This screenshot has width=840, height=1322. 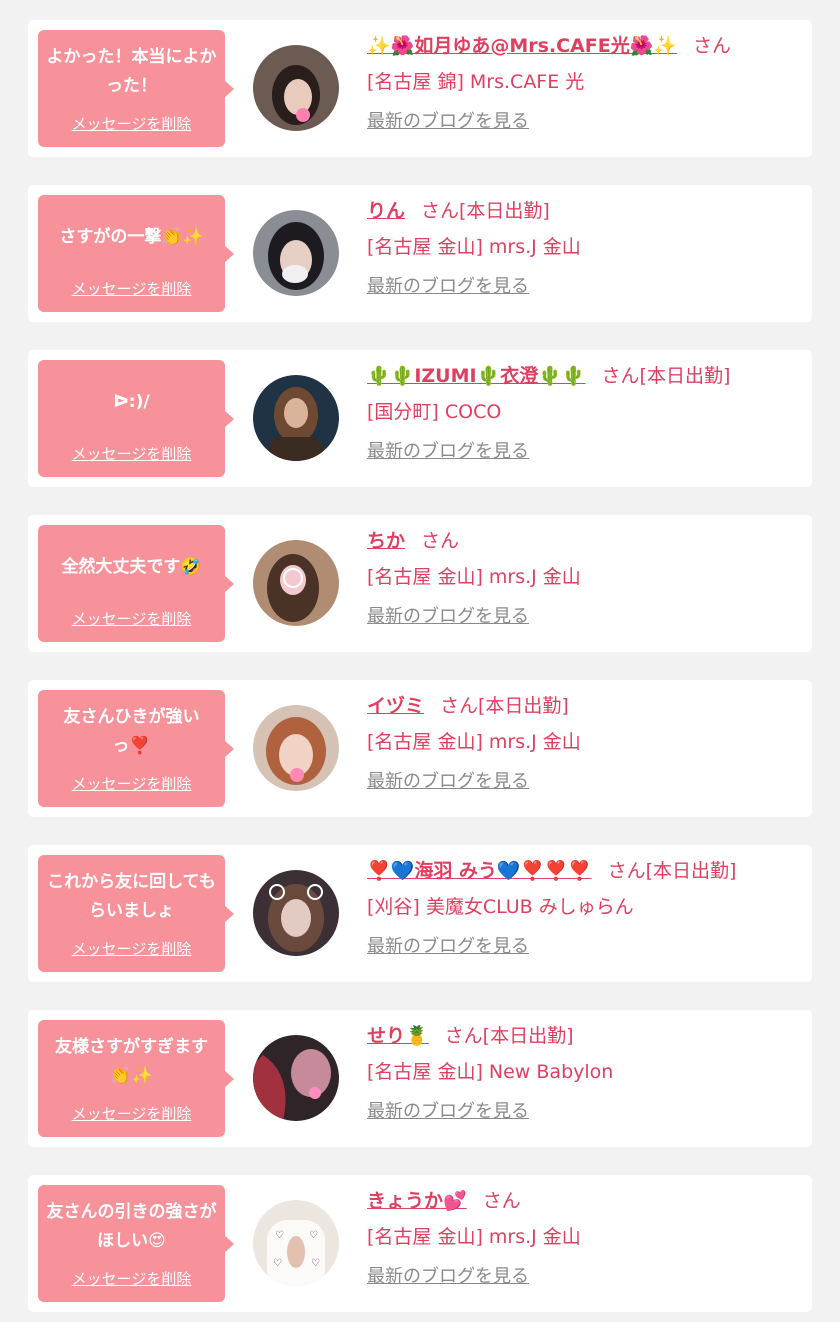 I want to click on girl-name-link: きょうか💕, so click(x=417, y=1201).